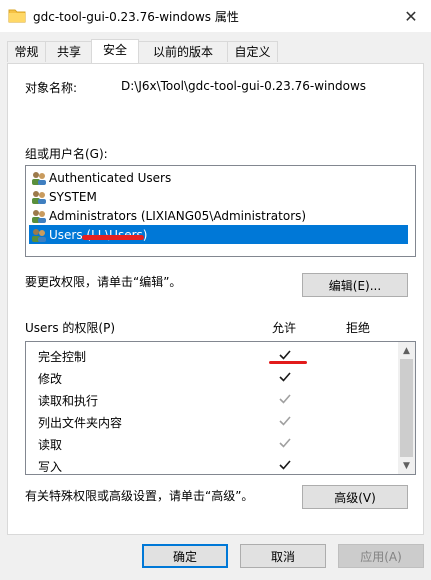 The image size is (431, 580). Describe the element at coordinates (115, 51) in the screenshot. I see `tab-security: 安全` at that location.